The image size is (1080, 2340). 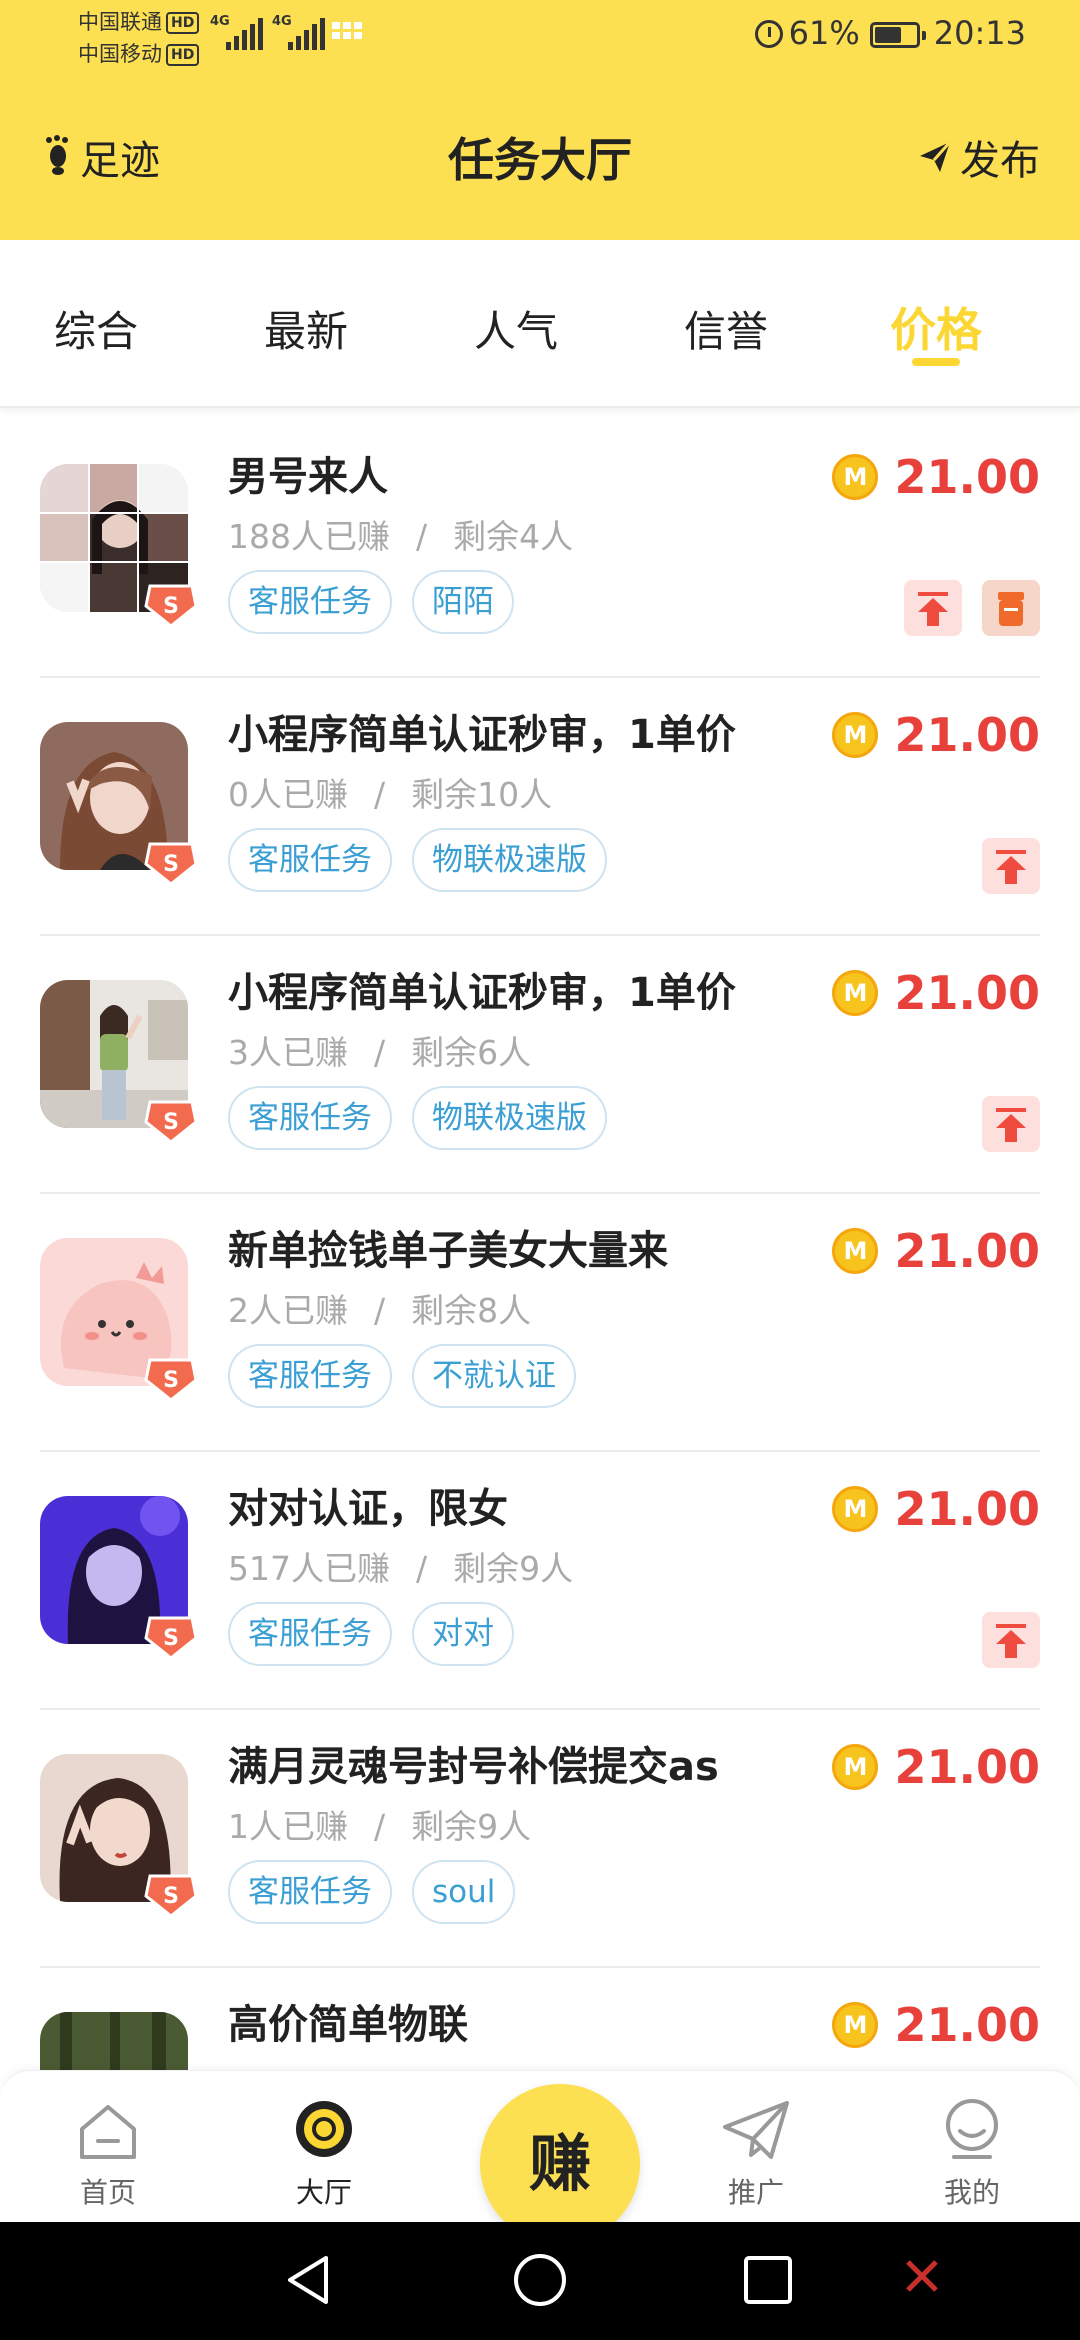 What do you see at coordinates (897, 35) in the screenshot?
I see `battery-icon` at bounding box center [897, 35].